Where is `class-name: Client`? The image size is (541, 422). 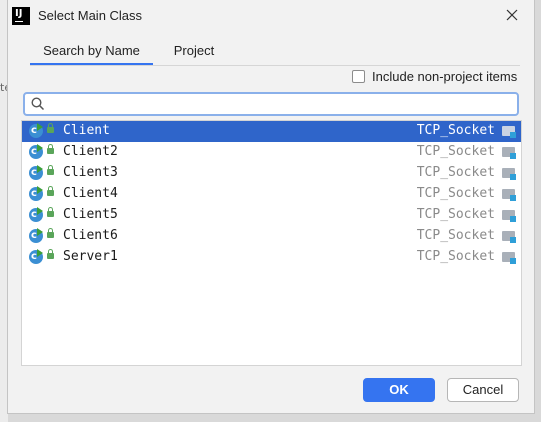 class-name: Client is located at coordinates (86, 130).